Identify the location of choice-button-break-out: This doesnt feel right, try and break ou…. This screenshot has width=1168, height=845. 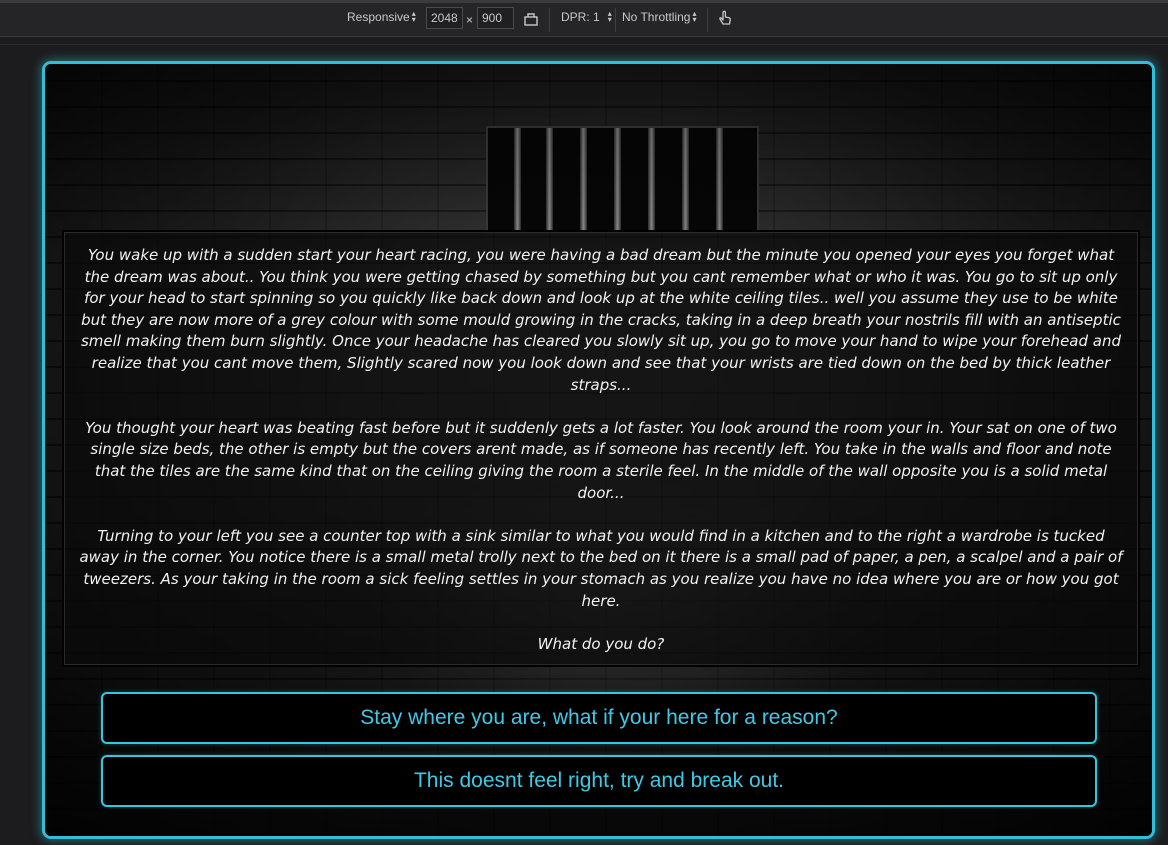
(599, 781).